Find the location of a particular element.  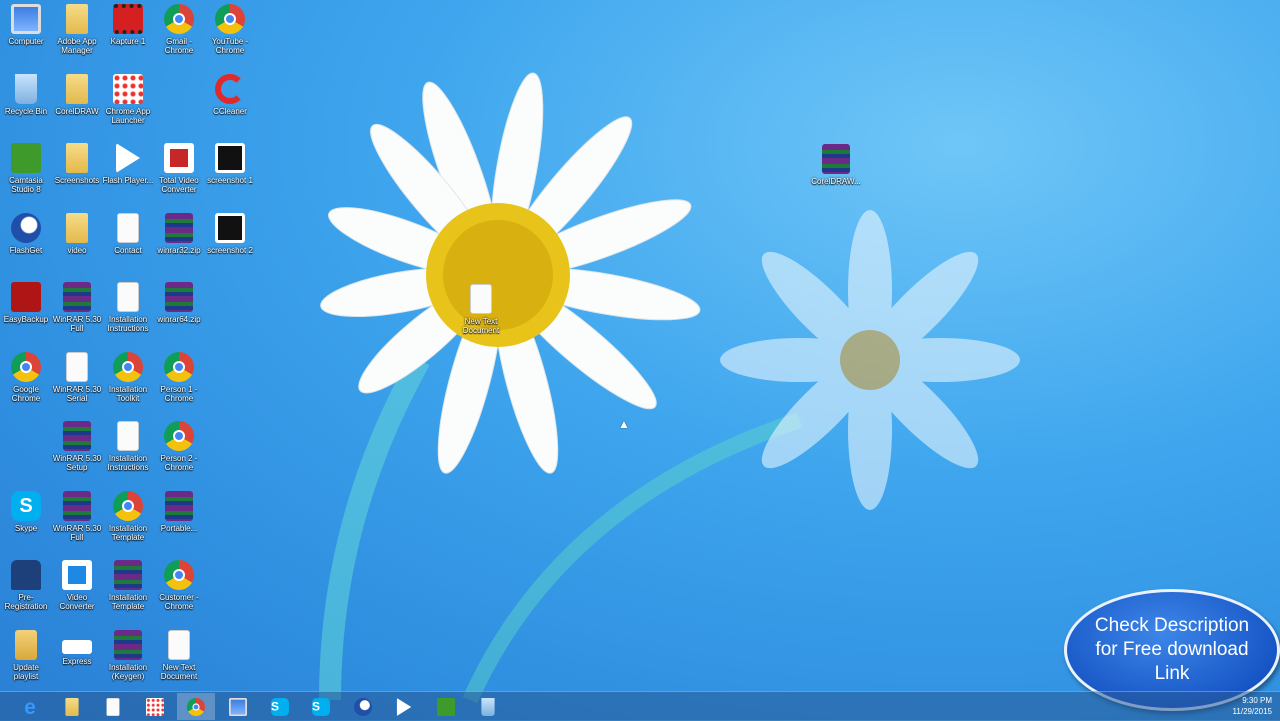

taskbar-button-flashget is located at coordinates (363, 706).